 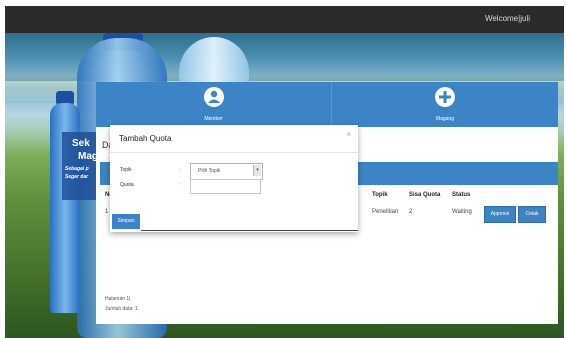 I want to click on user-icon, so click(x=213, y=97).